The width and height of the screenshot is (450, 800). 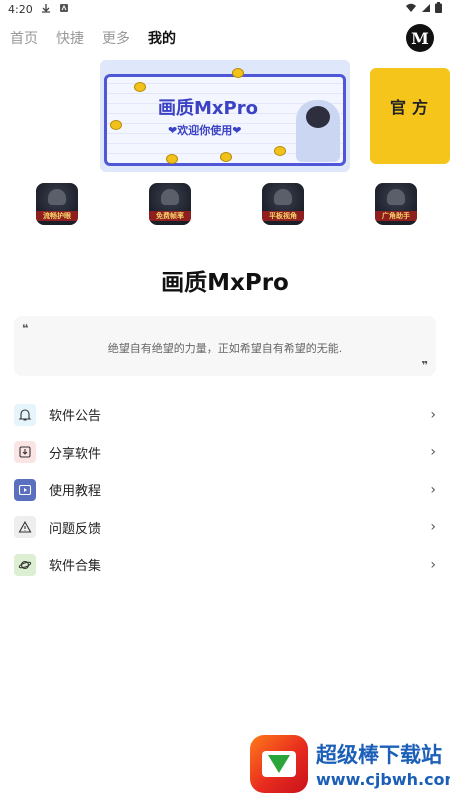 What do you see at coordinates (279, 764) in the screenshot?
I see `download-site-logo-icon` at bounding box center [279, 764].